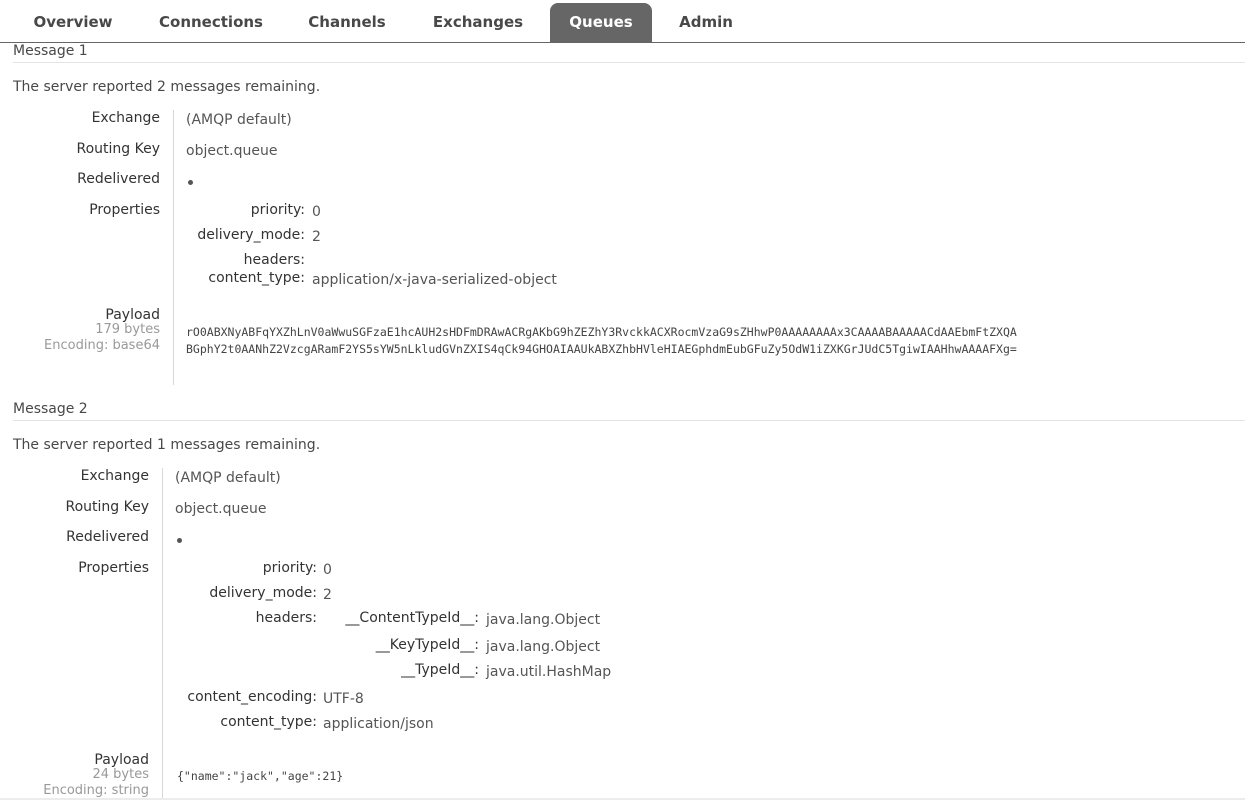  Describe the element at coordinates (543, 647) in the screenshot. I see `header-key-type-id-value: java.lang.Object` at that location.